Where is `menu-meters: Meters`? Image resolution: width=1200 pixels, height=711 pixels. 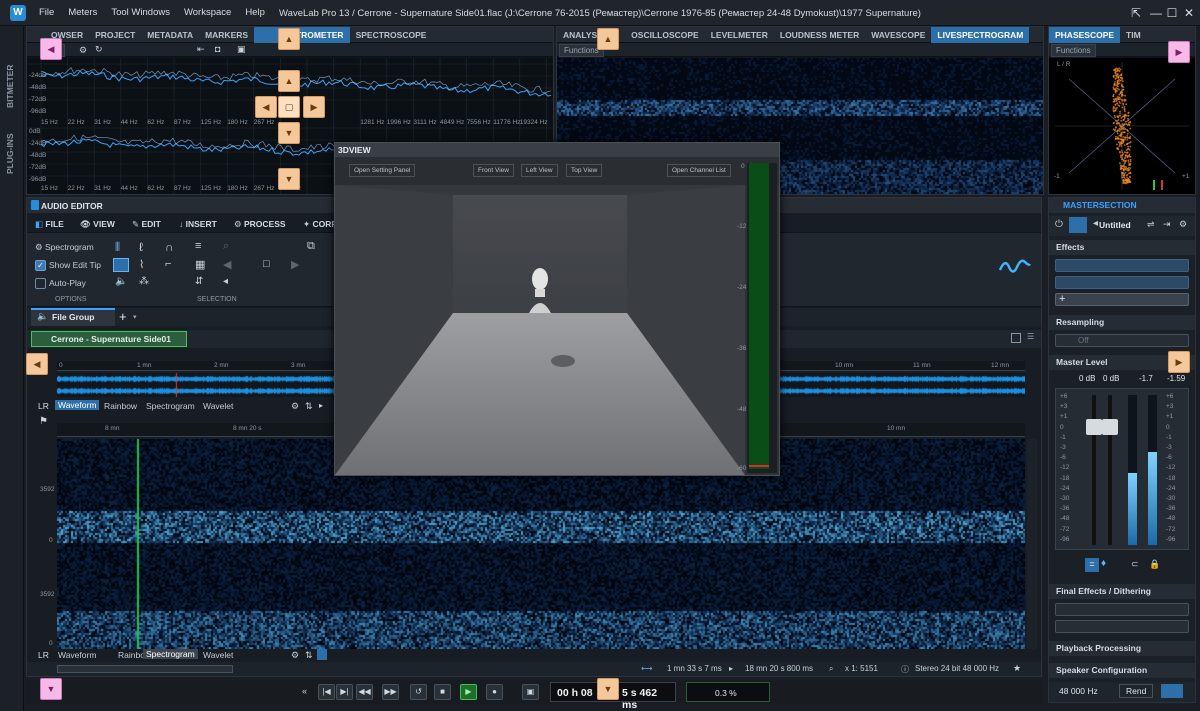 menu-meters: Meters is located at coordinates (82, 12).